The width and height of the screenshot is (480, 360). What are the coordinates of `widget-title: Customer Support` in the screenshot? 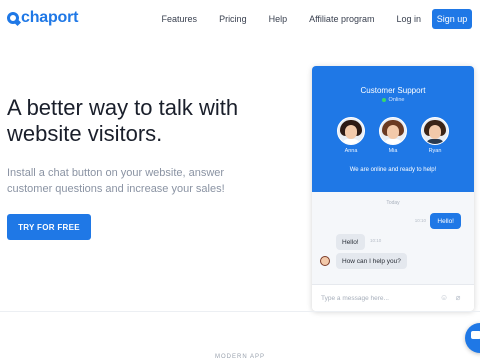 It's located at (393, 90).